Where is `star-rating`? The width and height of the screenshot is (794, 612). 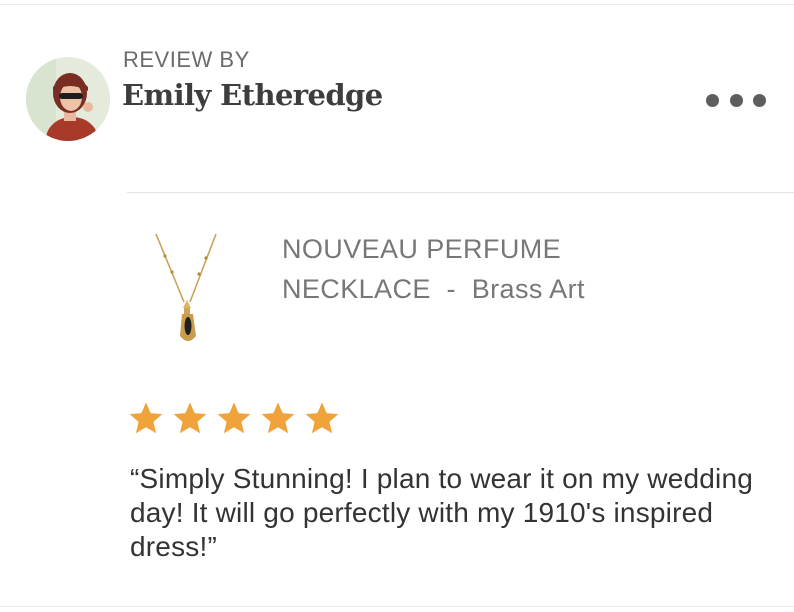 star-rating is located at coordinates (234, 419).